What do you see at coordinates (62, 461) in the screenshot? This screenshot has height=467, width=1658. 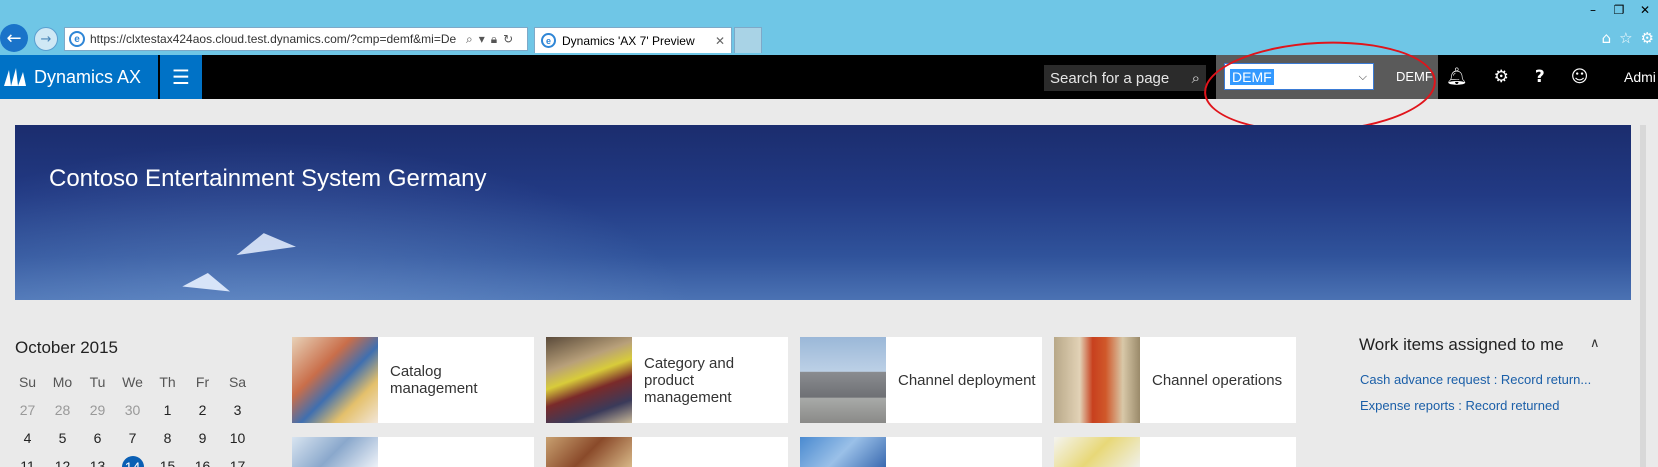 I see `calendar-day: 12` at bounding box center [62, 461].